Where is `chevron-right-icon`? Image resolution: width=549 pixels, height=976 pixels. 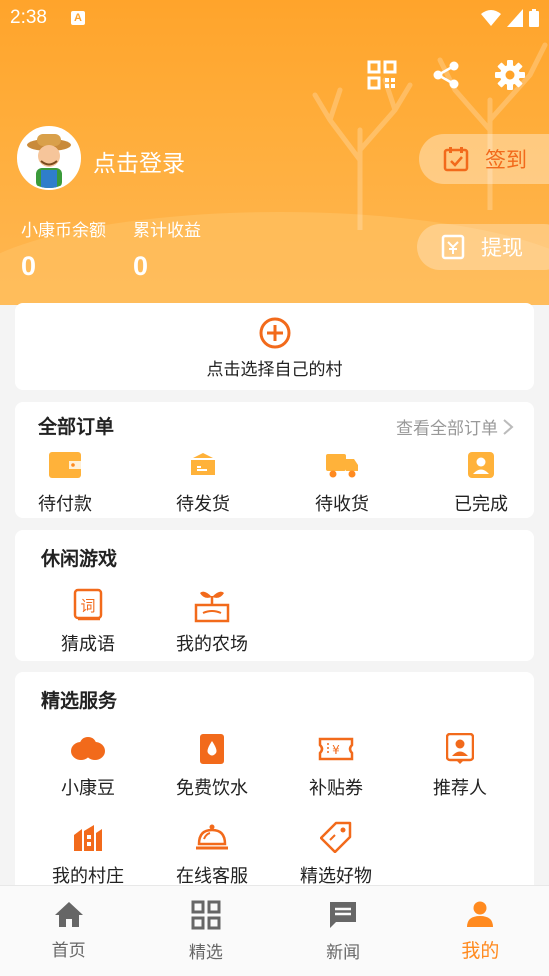
chevron-right-icon is located at coordinates (508, 426).